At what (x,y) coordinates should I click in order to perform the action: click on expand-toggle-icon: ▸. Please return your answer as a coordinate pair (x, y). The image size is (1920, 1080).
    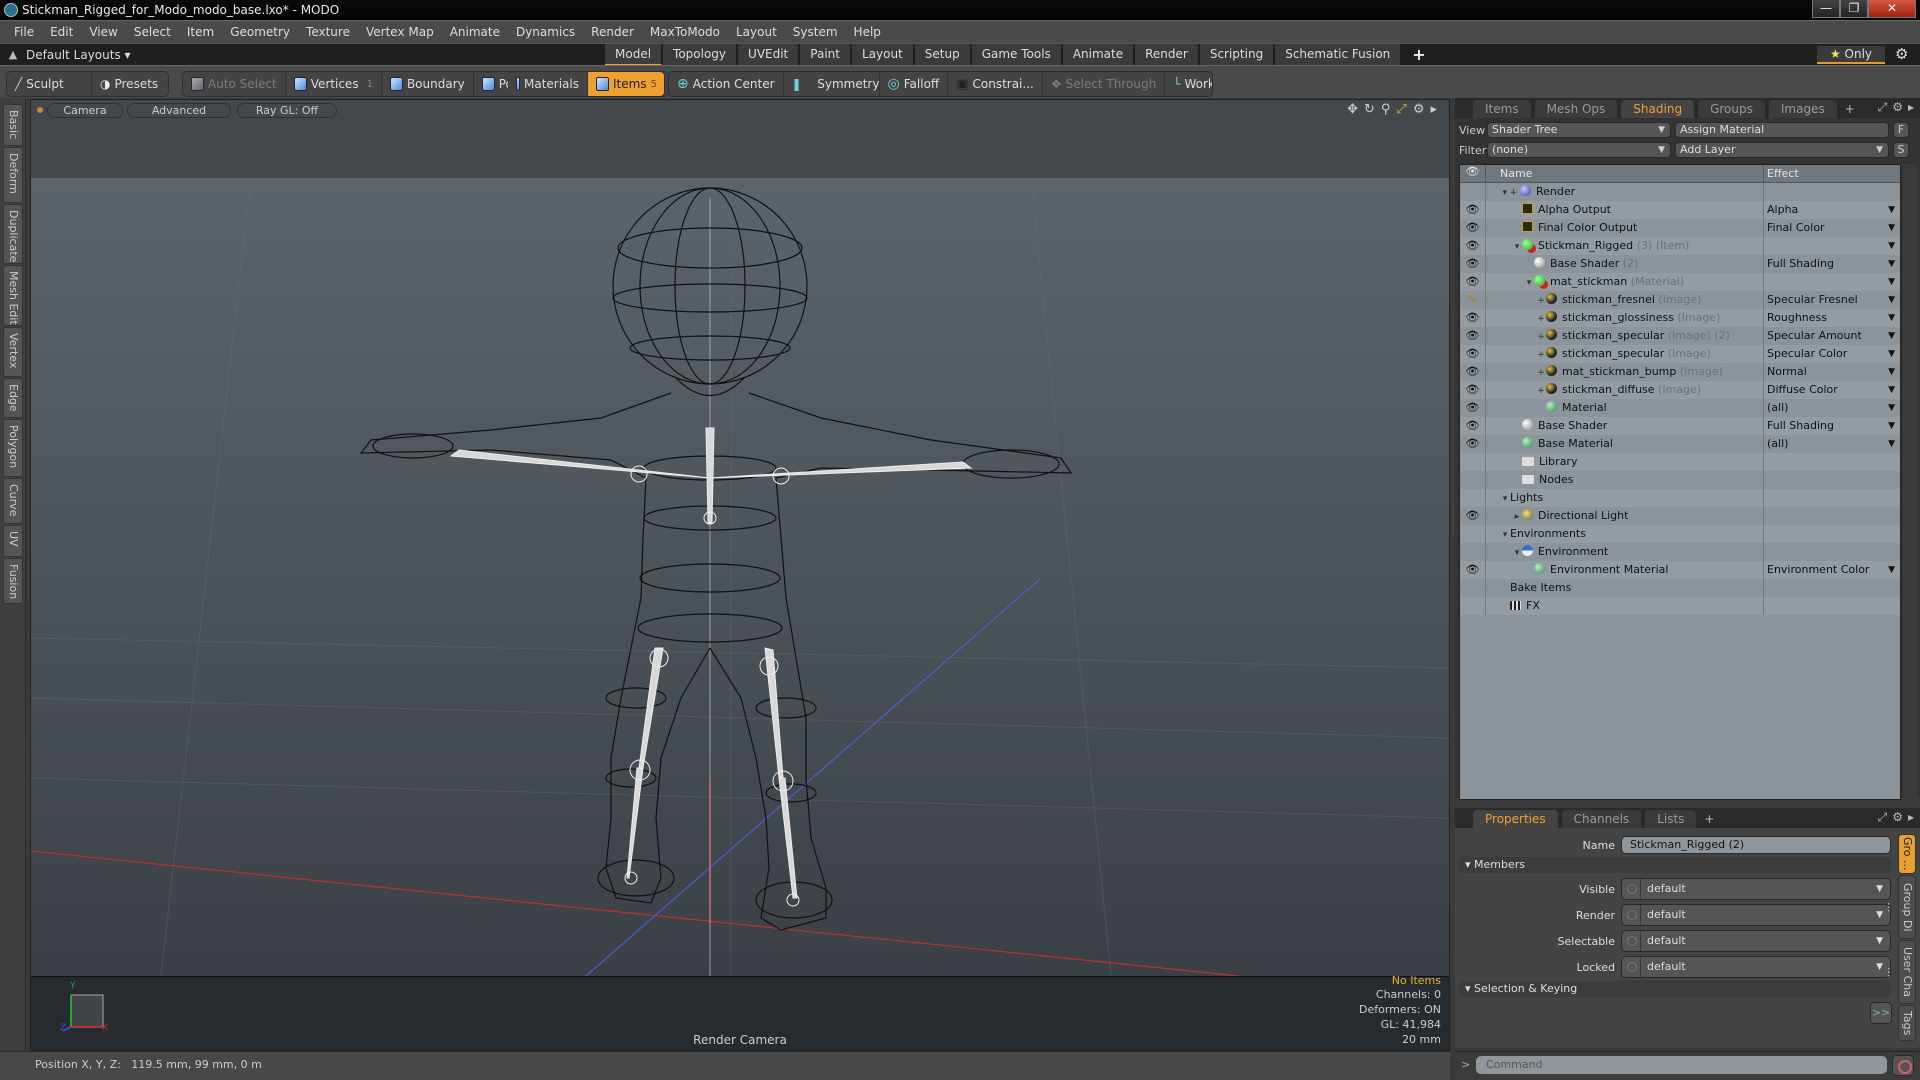
    Looking at the image, I should click on (1517, 516).